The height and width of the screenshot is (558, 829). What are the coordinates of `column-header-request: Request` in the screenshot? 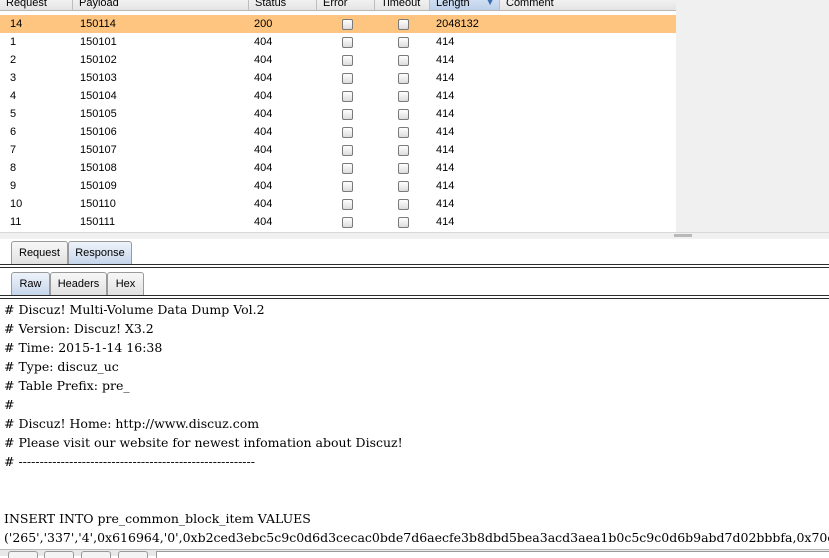 It's located at (36, 5).